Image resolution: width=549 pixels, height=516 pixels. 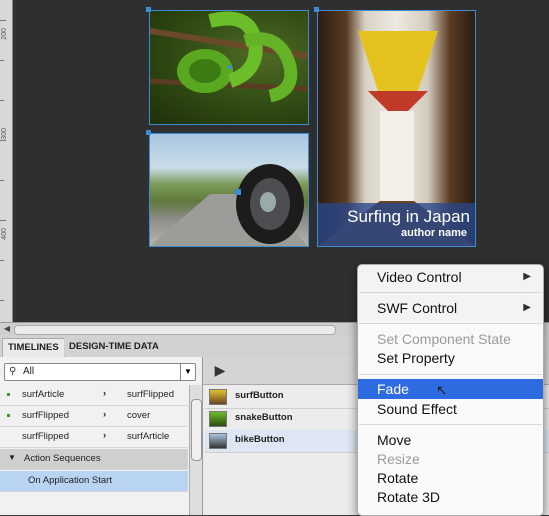 I want to click on tile-author: author name, so click(x=433, y=233).